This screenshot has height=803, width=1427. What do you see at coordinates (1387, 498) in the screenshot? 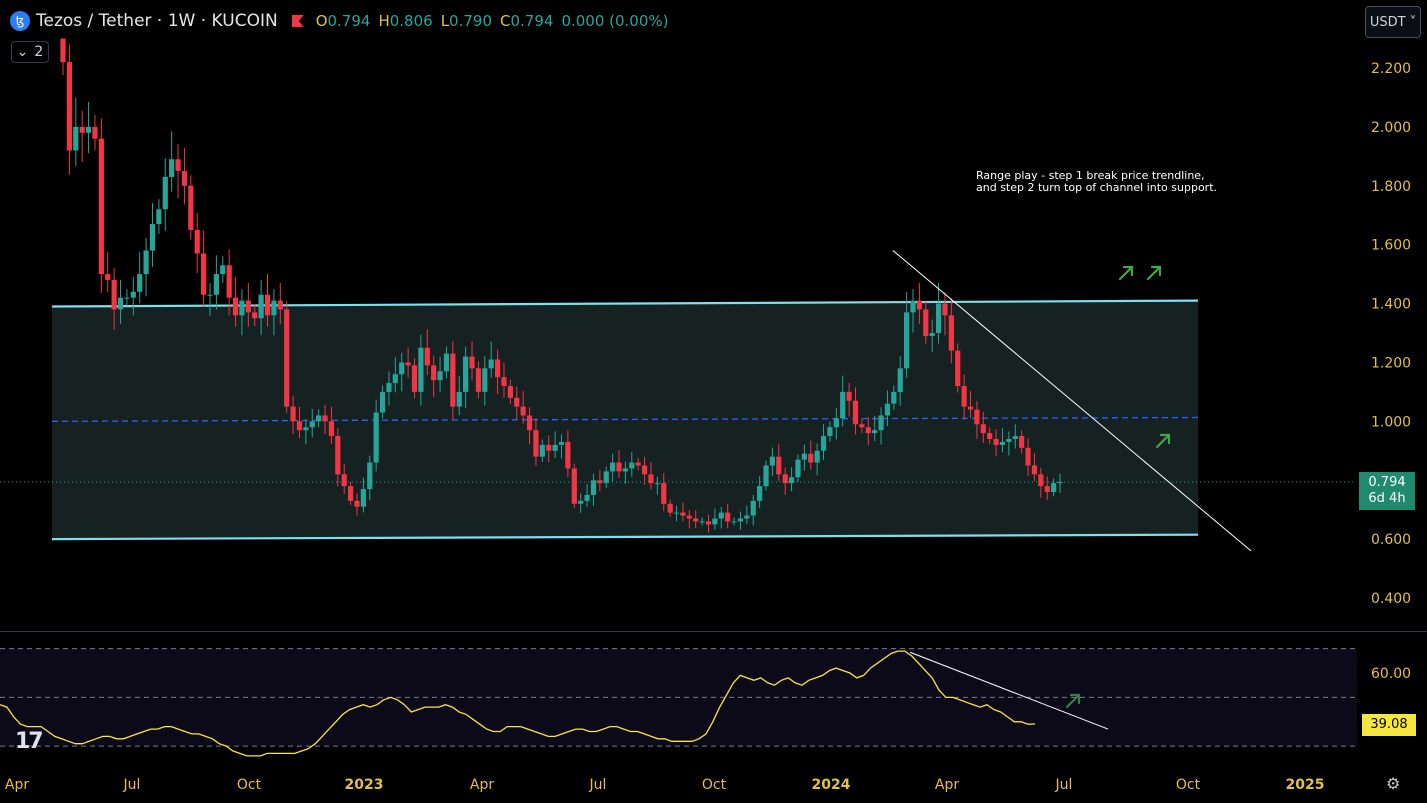
I see `bar-countdown: 6d 4h` at bounding box center [1387, 498].